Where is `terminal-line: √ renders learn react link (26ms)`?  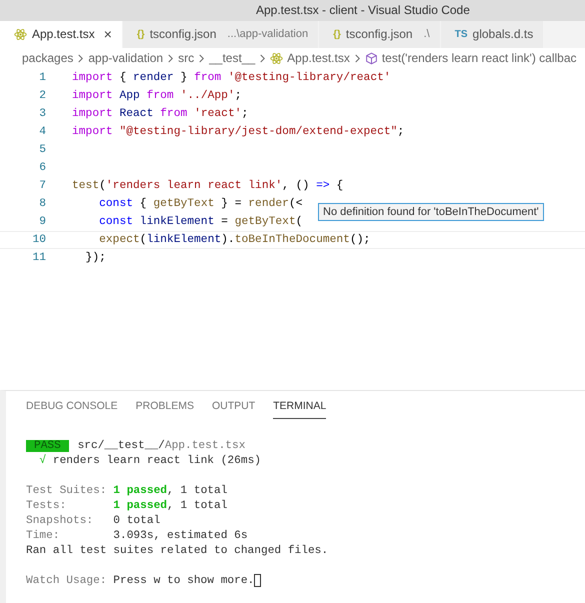
terminal-line: √ renders learn react link (26ms) is located at coordinates (149, 460).